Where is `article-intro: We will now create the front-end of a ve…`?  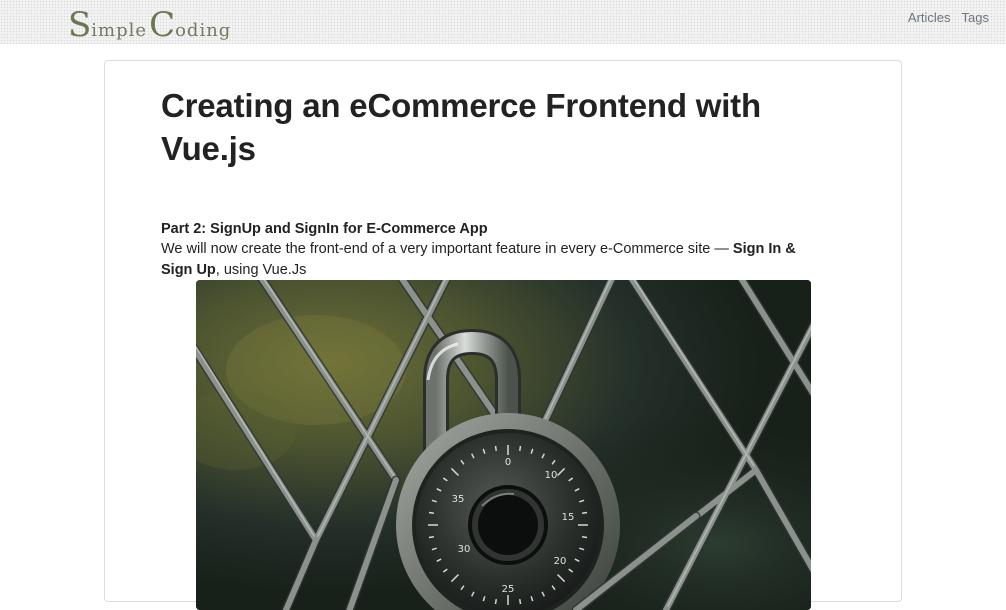 article-intro: We will now create the front-end of a ve… is located at coordinates (491, 260).